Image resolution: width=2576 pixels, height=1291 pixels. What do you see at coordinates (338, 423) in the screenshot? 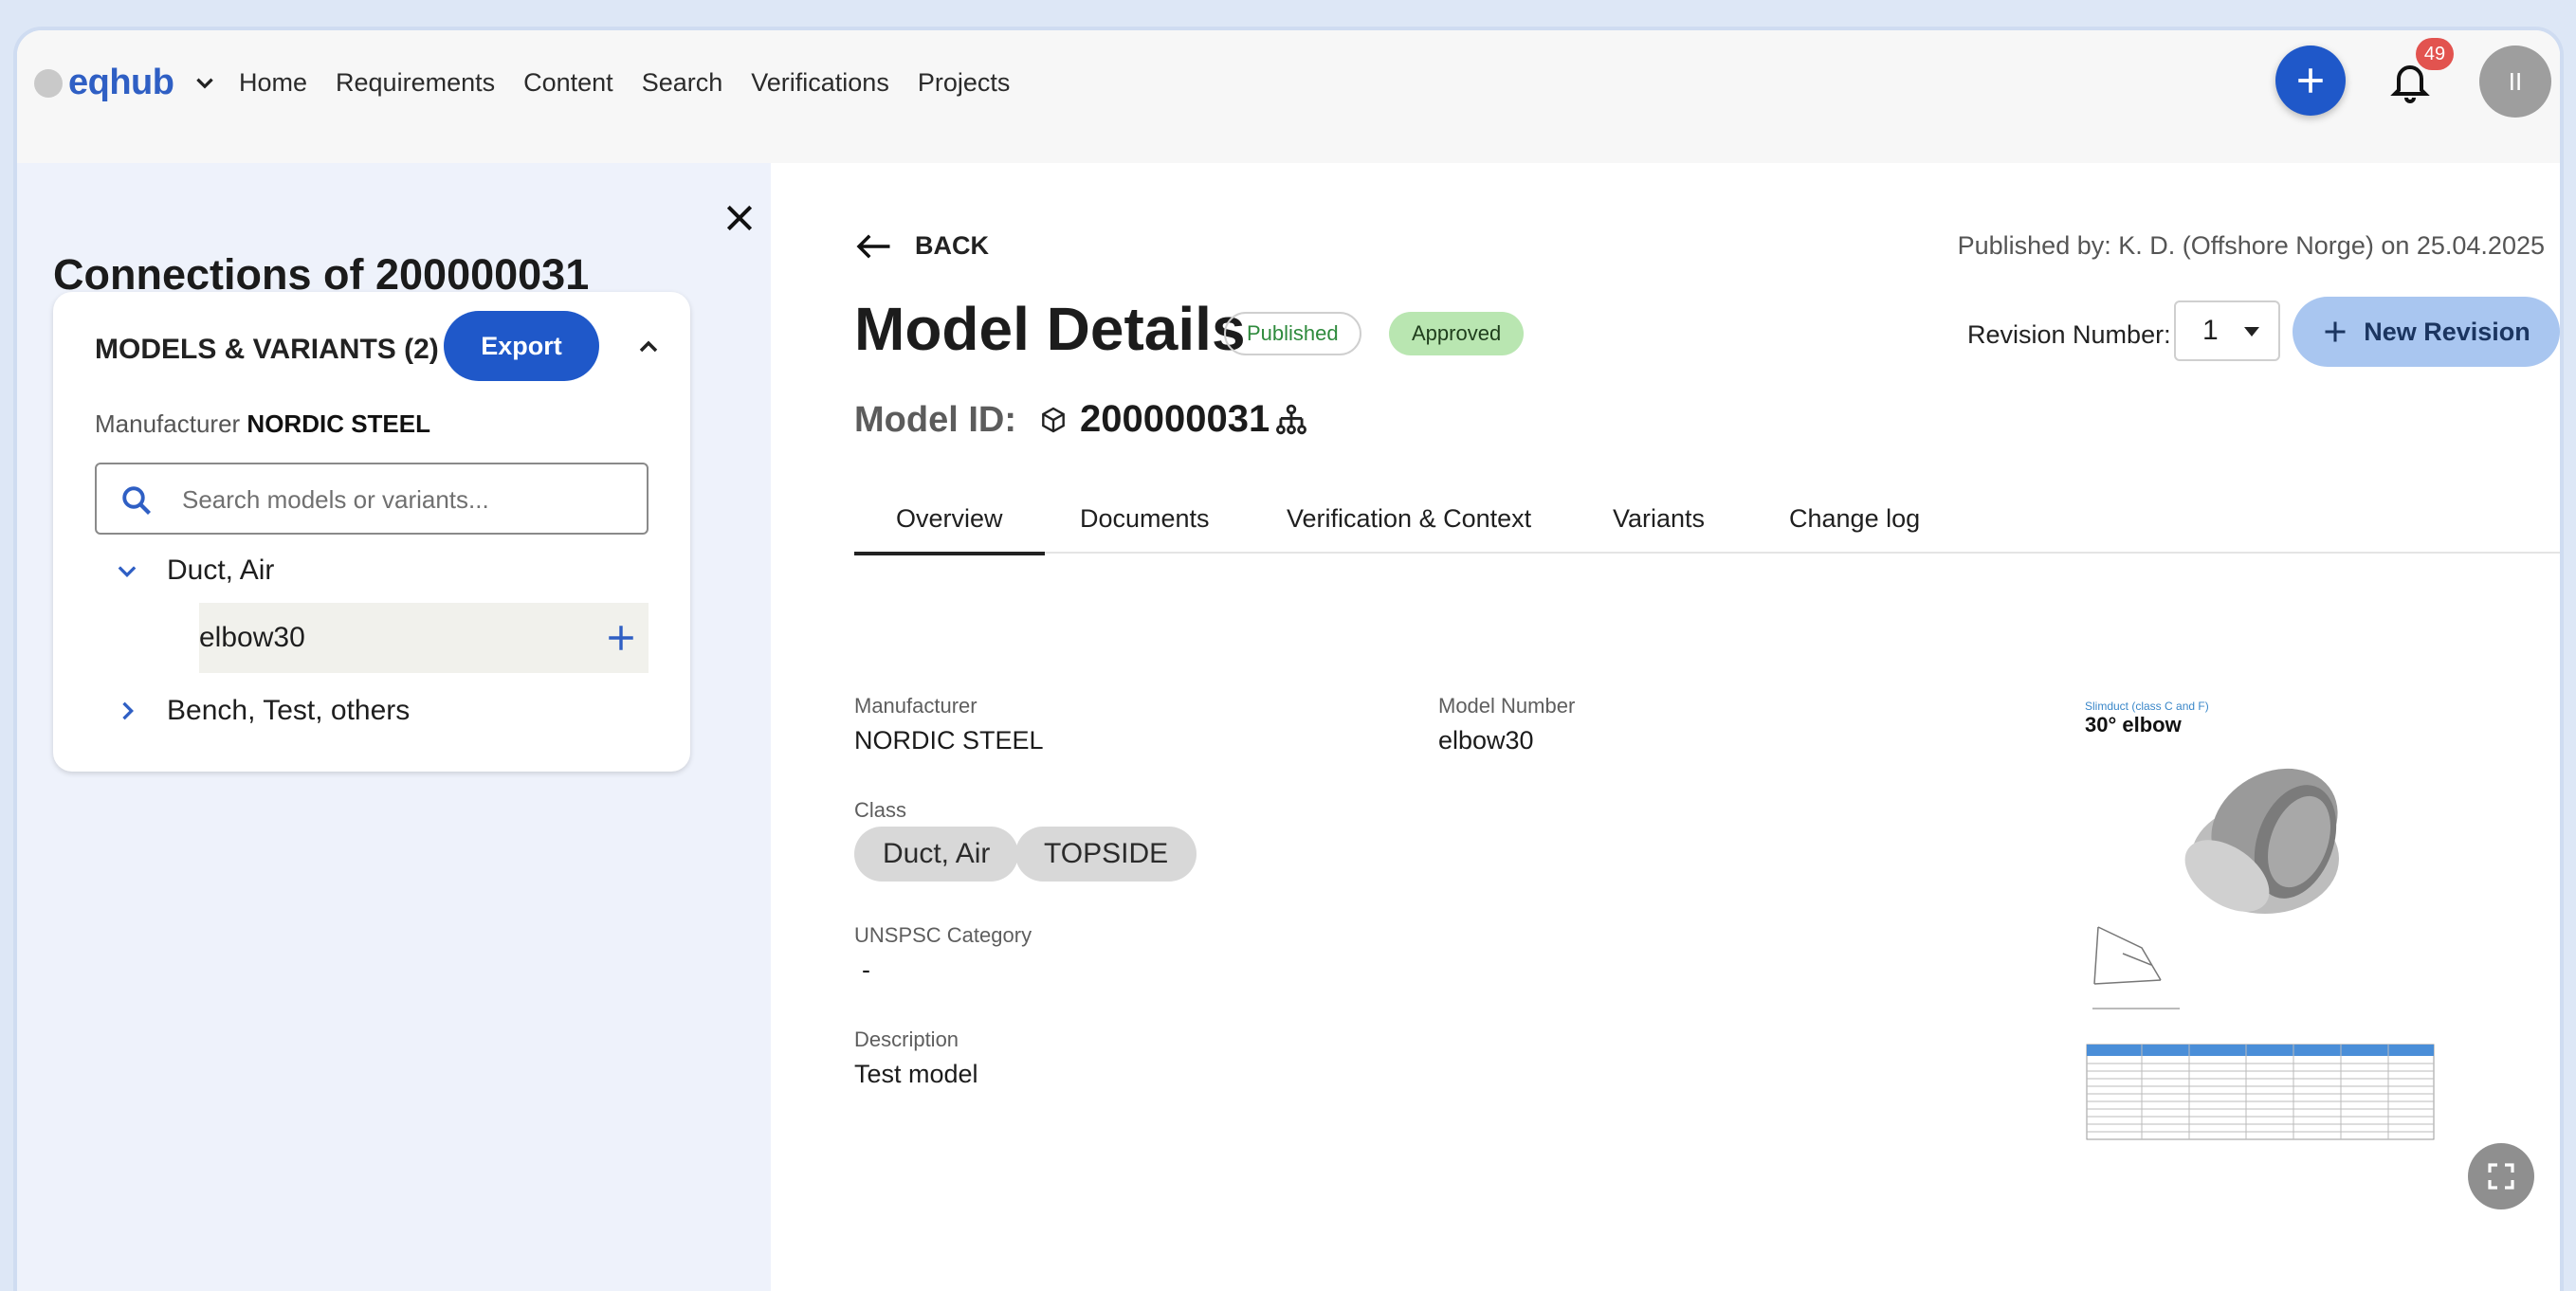
I see `manufacturer-name: NORDIC STEEL` at bounding box center [338, 423].